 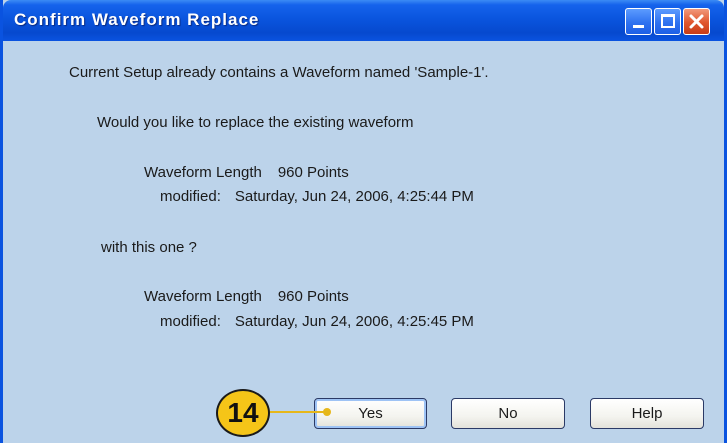 I want to click on new-modified-label: modified:, so click(x=190, y=321).